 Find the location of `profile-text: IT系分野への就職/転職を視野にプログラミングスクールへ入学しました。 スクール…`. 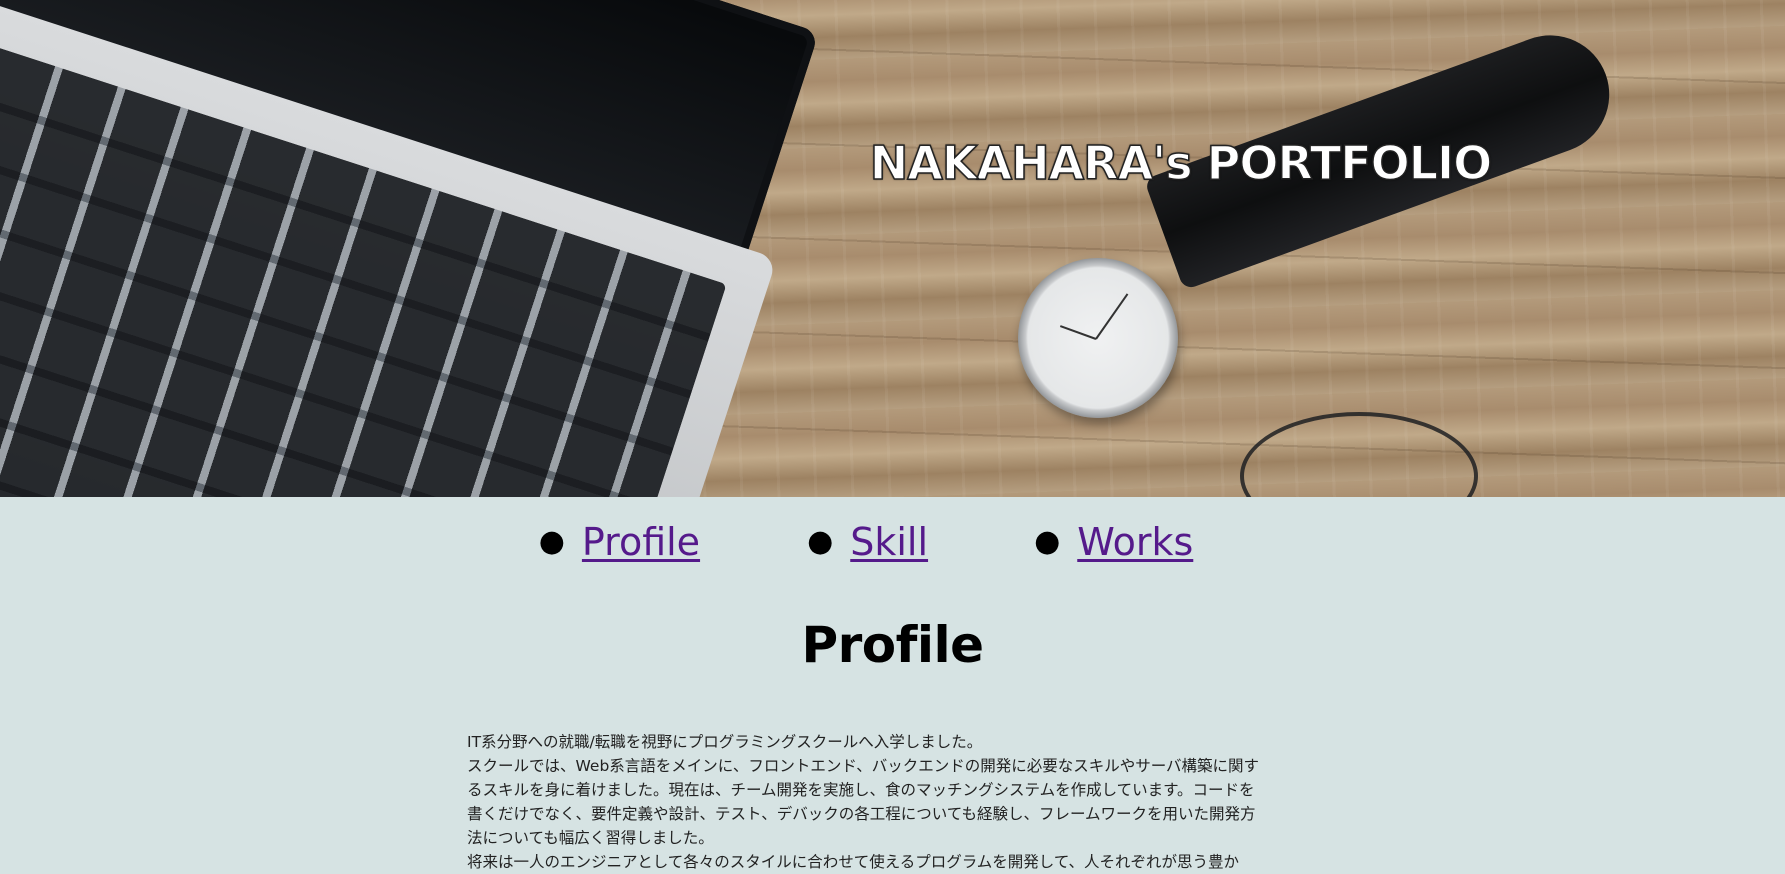

profile-text: IT系分野への就職/転職を視野にプログラミングスクールへ入学しました。 スクール… is located at coordinates (867, 802).